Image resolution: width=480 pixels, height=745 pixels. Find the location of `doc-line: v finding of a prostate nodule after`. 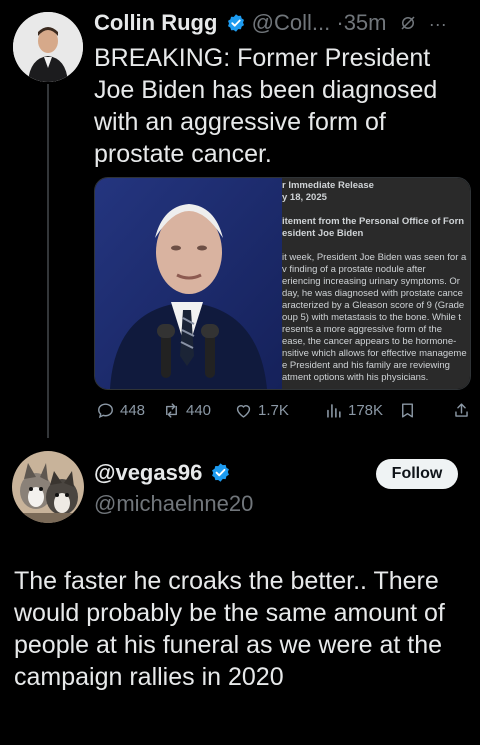

doc-line: v finding of a prostate nodule after is located at coordinates (354, 269).